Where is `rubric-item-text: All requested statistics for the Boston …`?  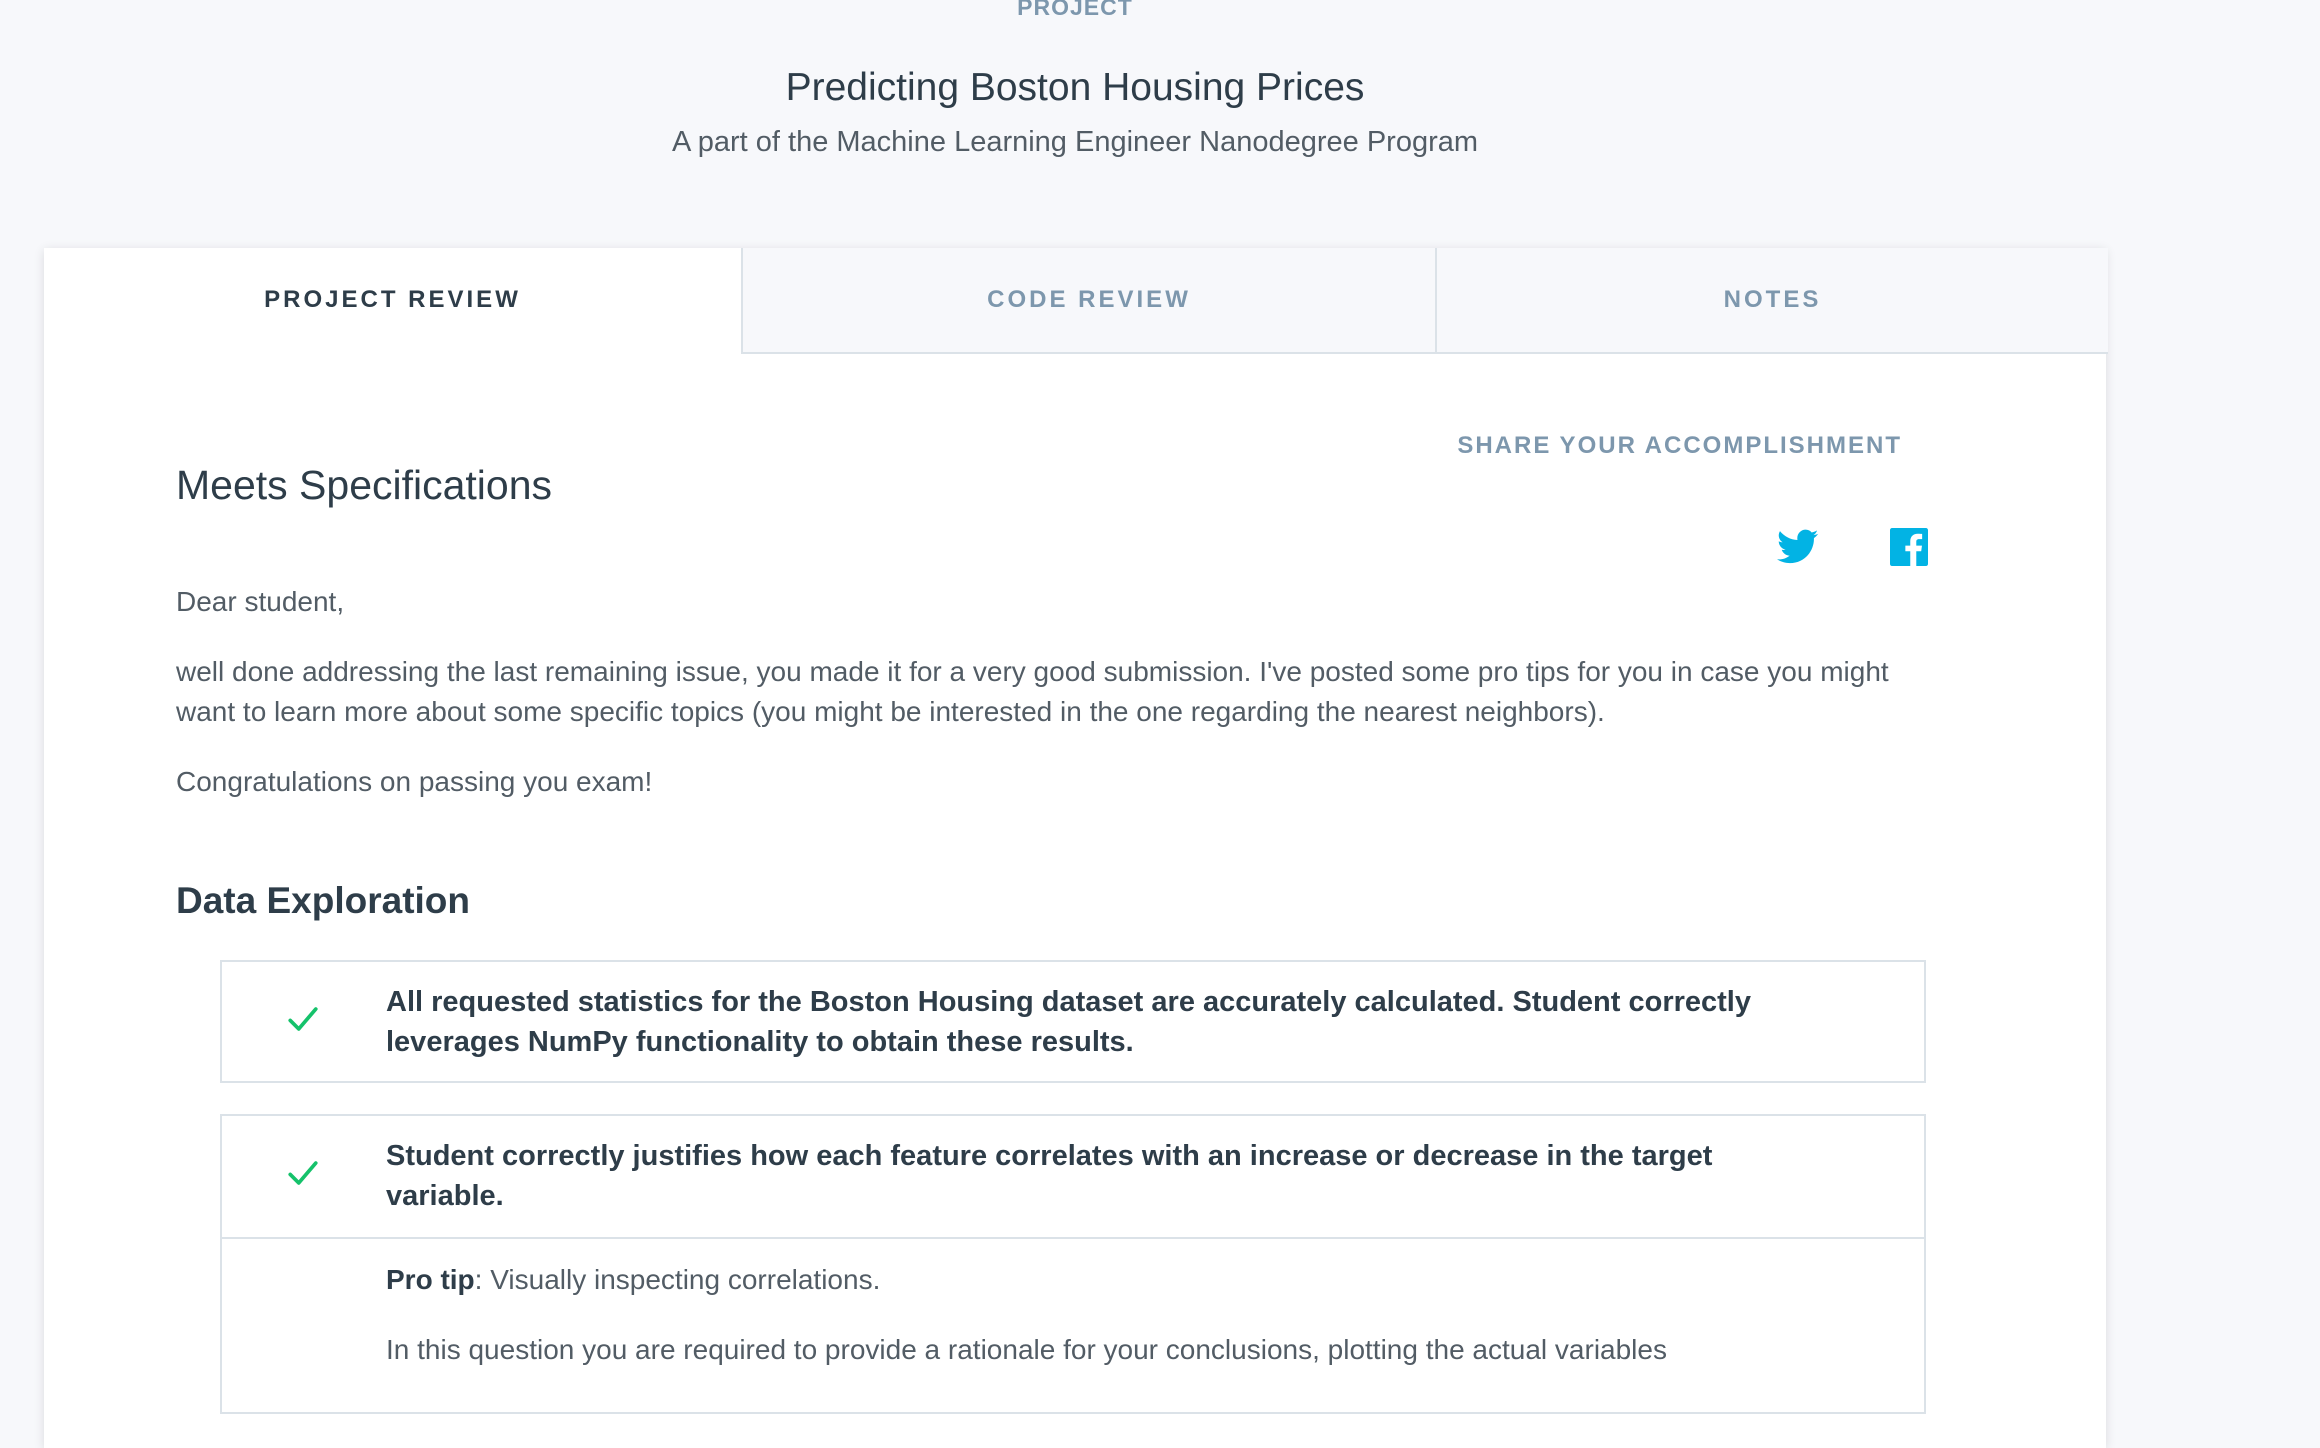 rubric-item-text: All requested statistics for the Boston … is located at coordinates (1068, 1022).